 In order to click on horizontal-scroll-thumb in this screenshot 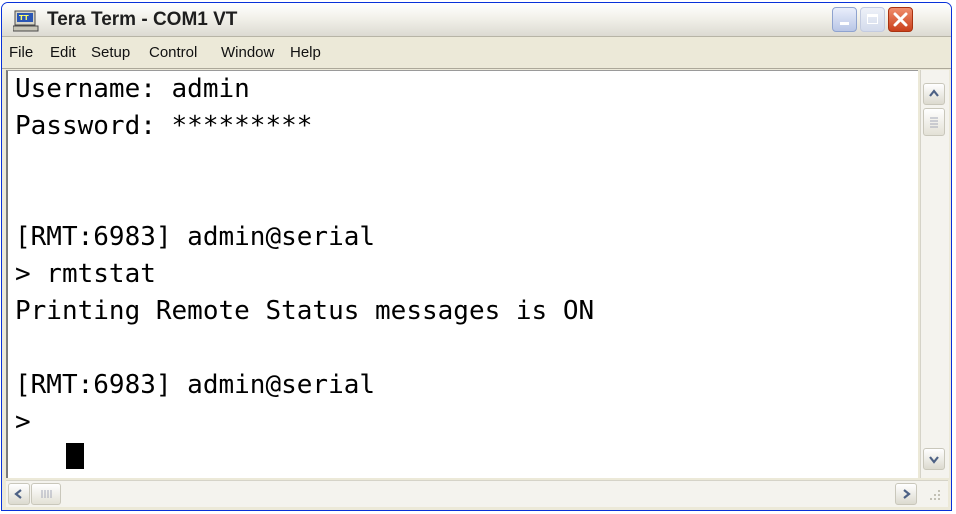, I will do `click(46, 494)`.